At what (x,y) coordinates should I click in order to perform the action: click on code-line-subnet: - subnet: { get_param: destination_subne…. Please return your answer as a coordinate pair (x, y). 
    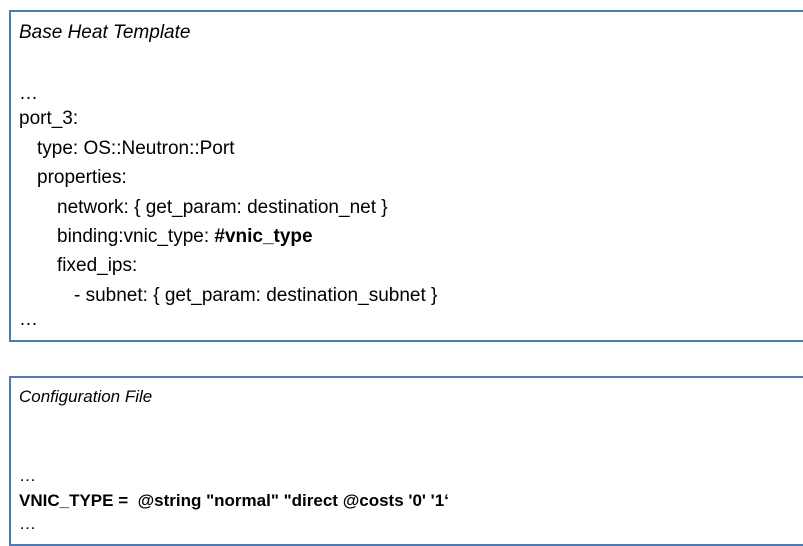
    Looking at the image, I should click on (256, 295).